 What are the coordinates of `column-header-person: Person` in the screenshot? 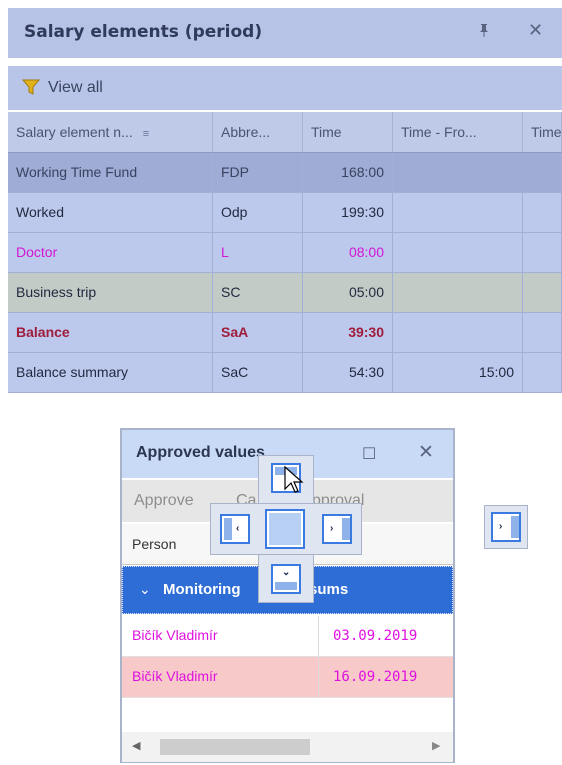 It's located at (154, 544).